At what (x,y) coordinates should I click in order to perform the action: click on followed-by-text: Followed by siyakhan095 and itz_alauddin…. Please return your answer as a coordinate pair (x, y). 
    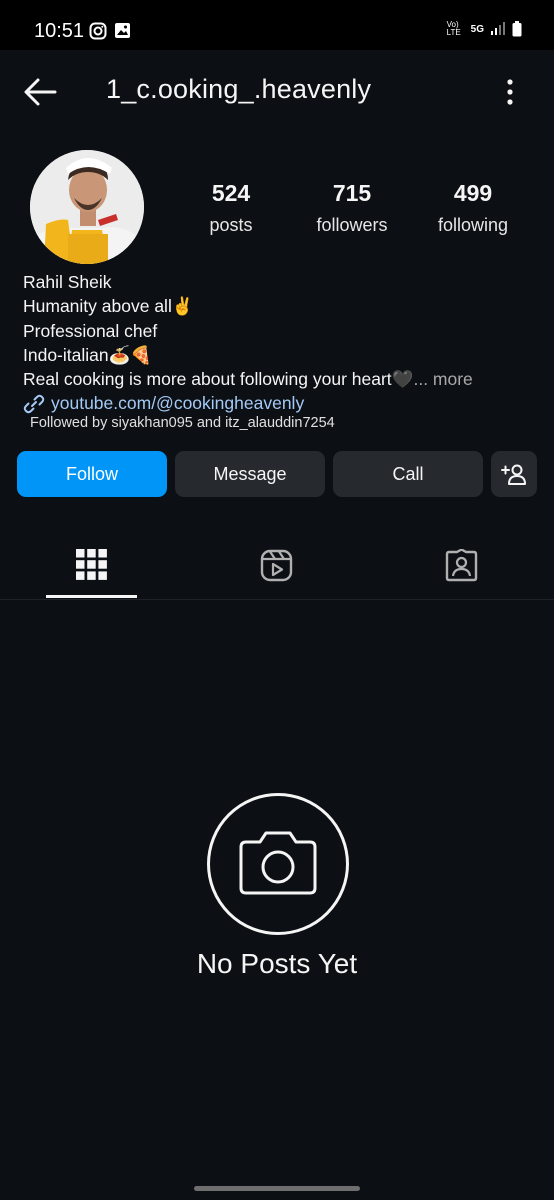
    Looking at the image, I should click on (182, 423).